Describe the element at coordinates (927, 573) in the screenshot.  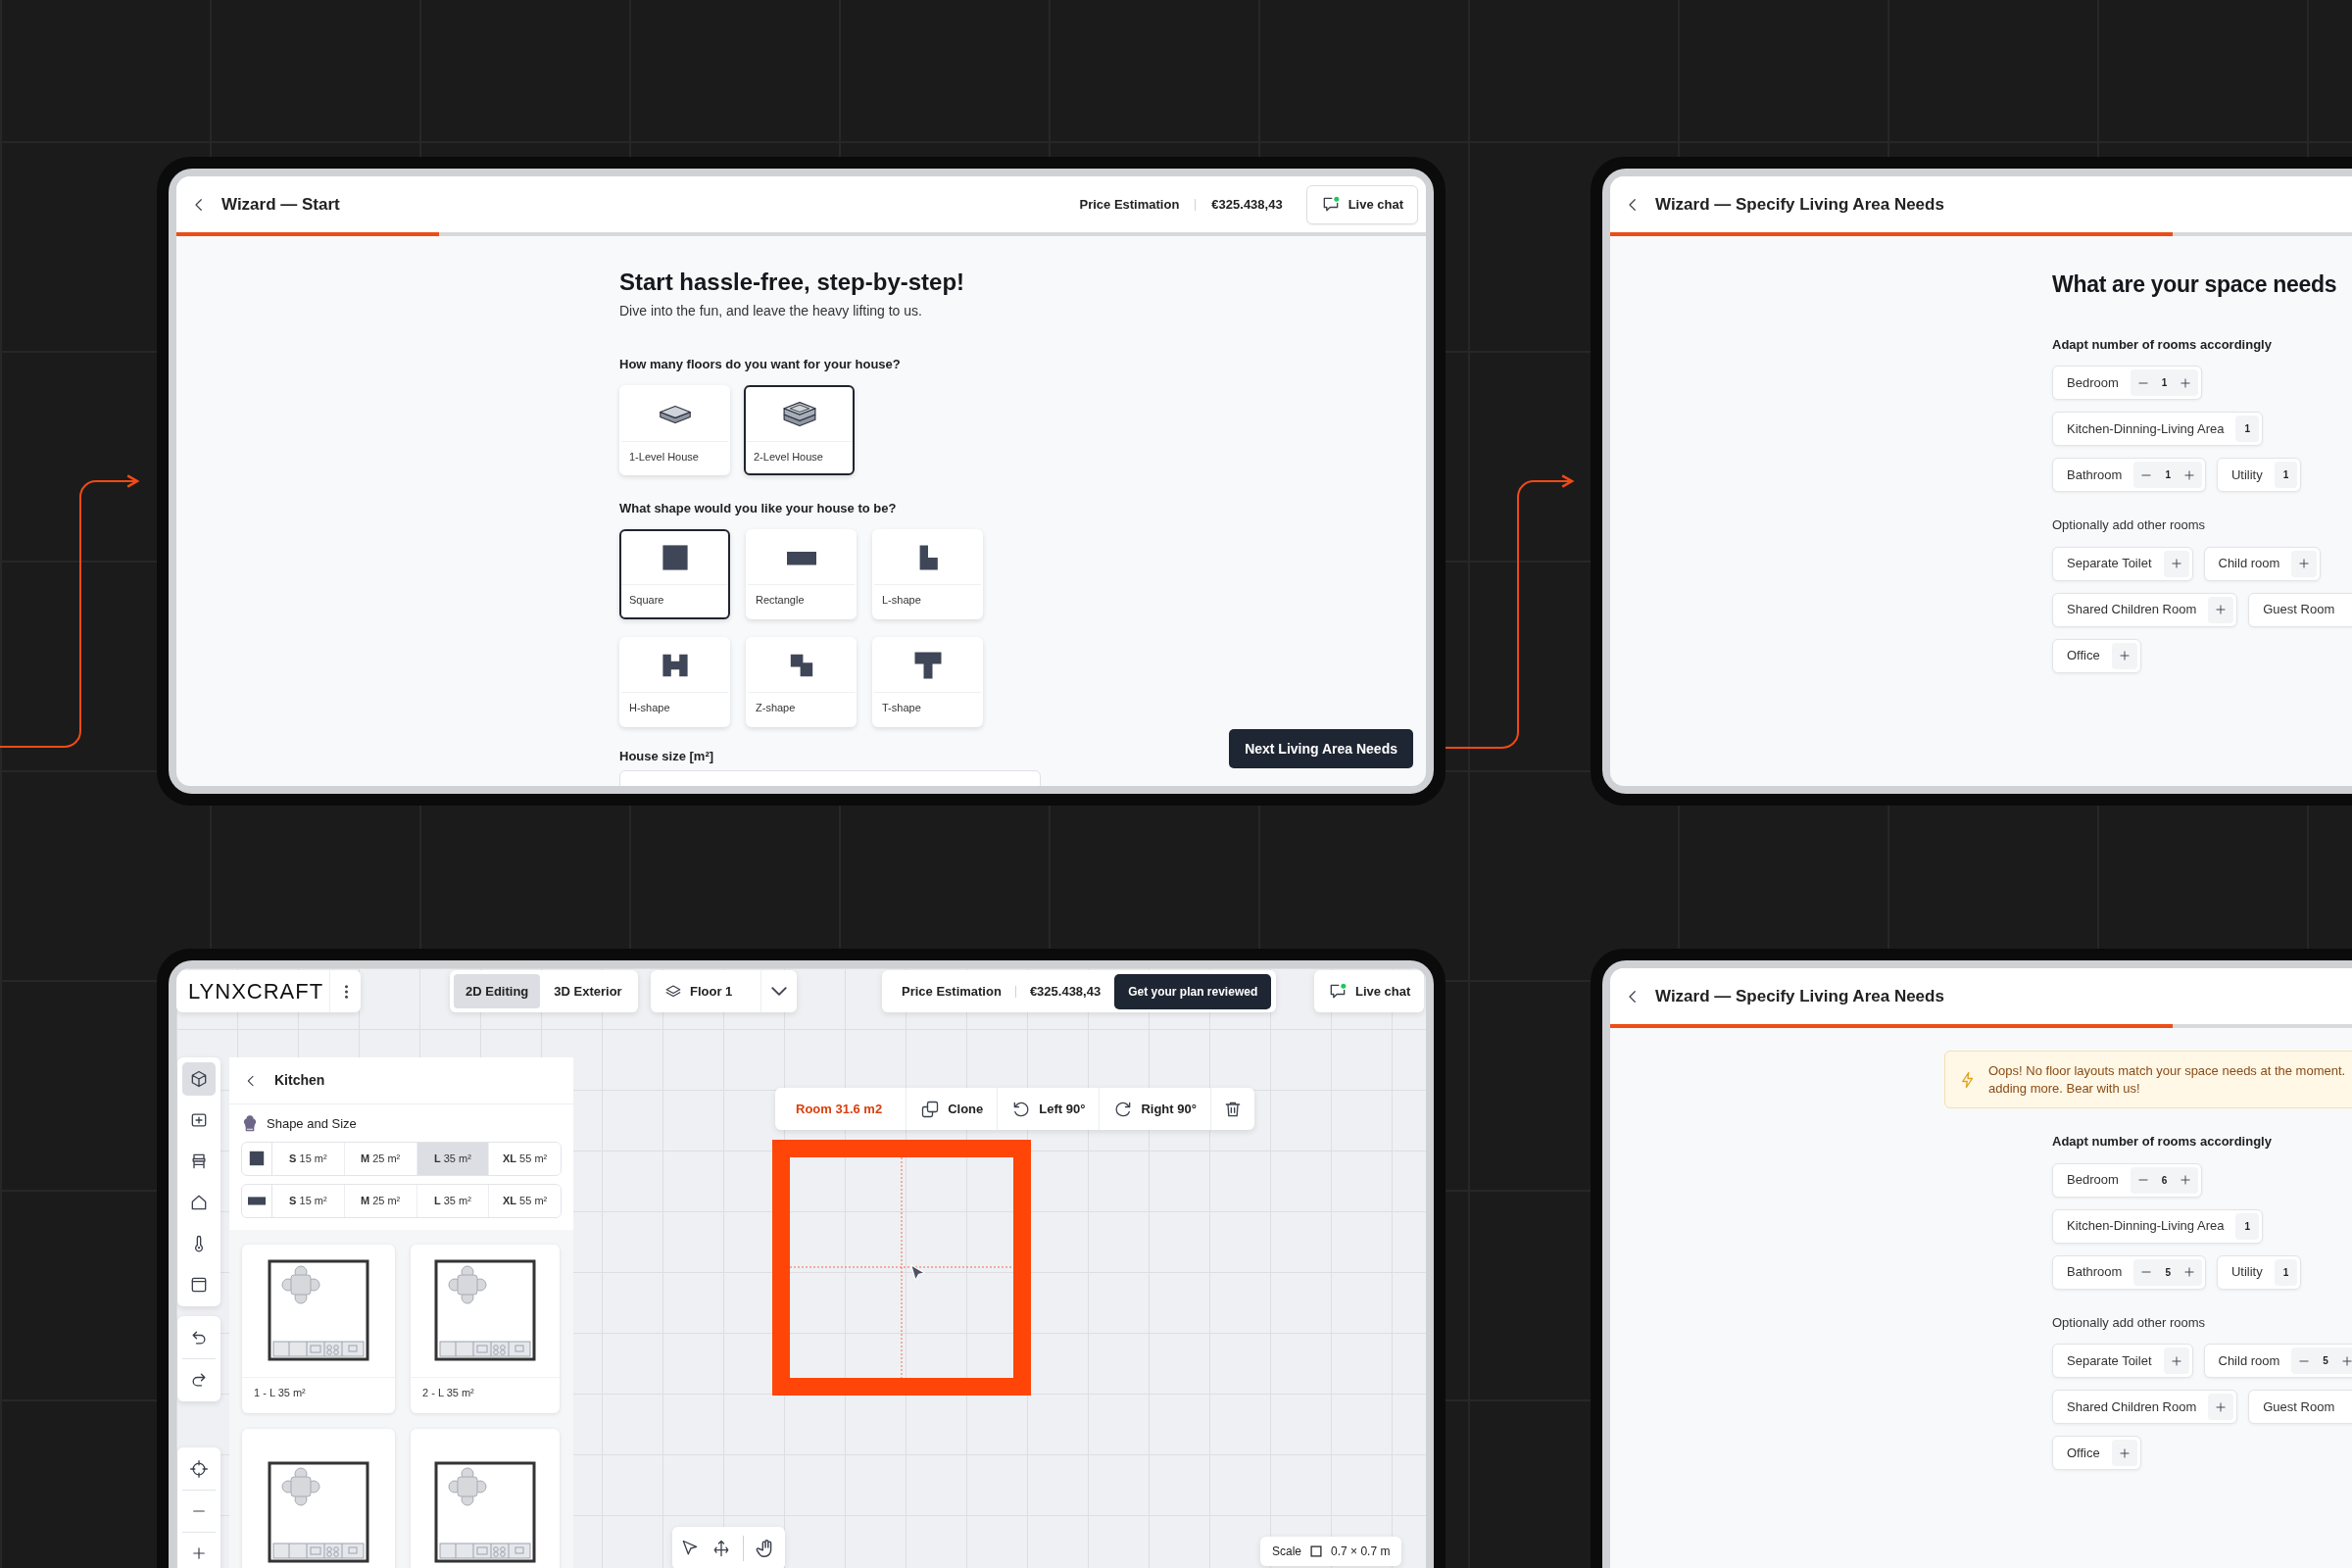
I see `shape-option: L-shape` at that location.